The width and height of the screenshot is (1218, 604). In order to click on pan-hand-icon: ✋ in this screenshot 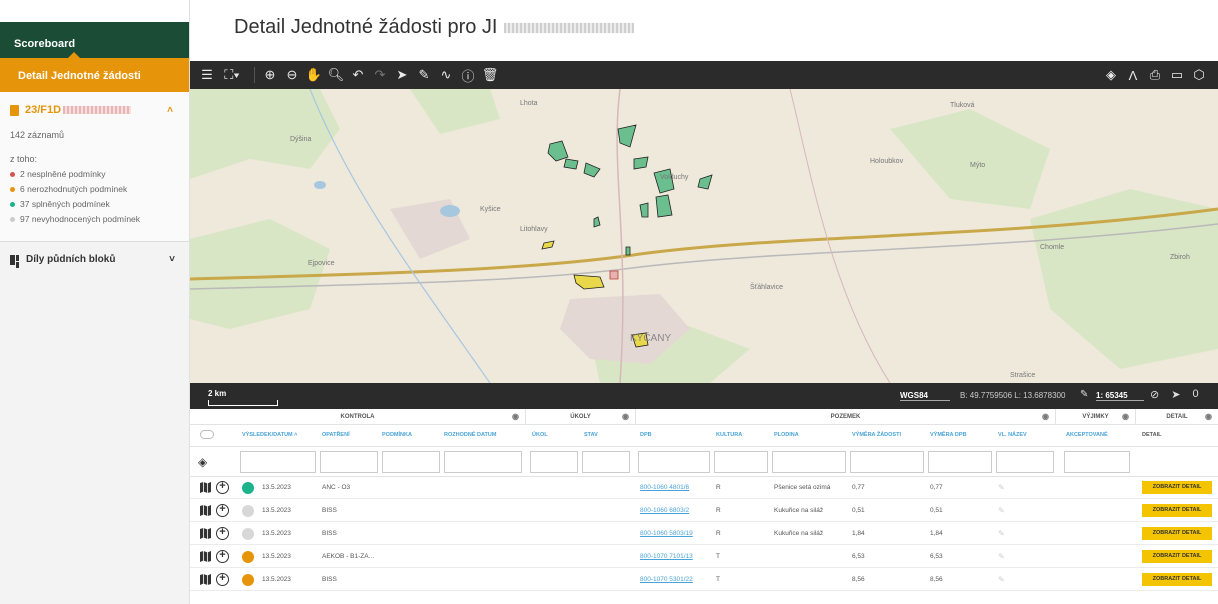, I will do `click(314, 75)`.